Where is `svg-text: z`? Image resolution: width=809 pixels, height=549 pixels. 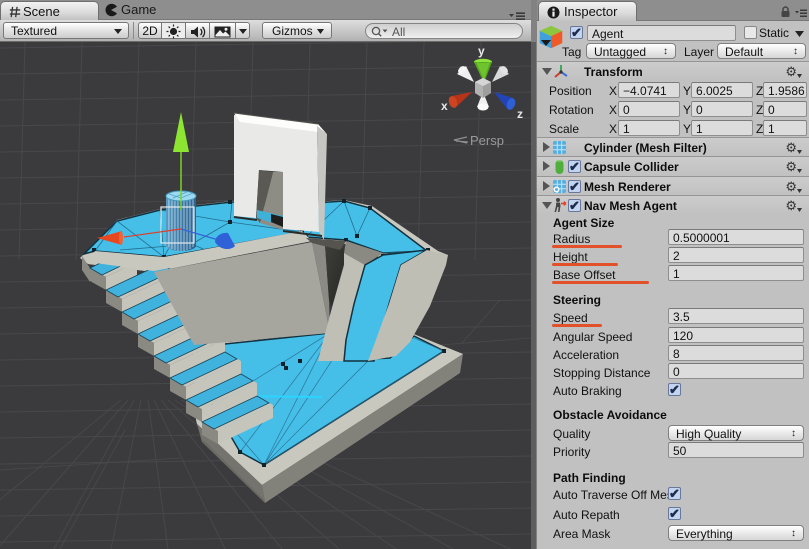
svg-text: z is located at coordinates (520, 114).